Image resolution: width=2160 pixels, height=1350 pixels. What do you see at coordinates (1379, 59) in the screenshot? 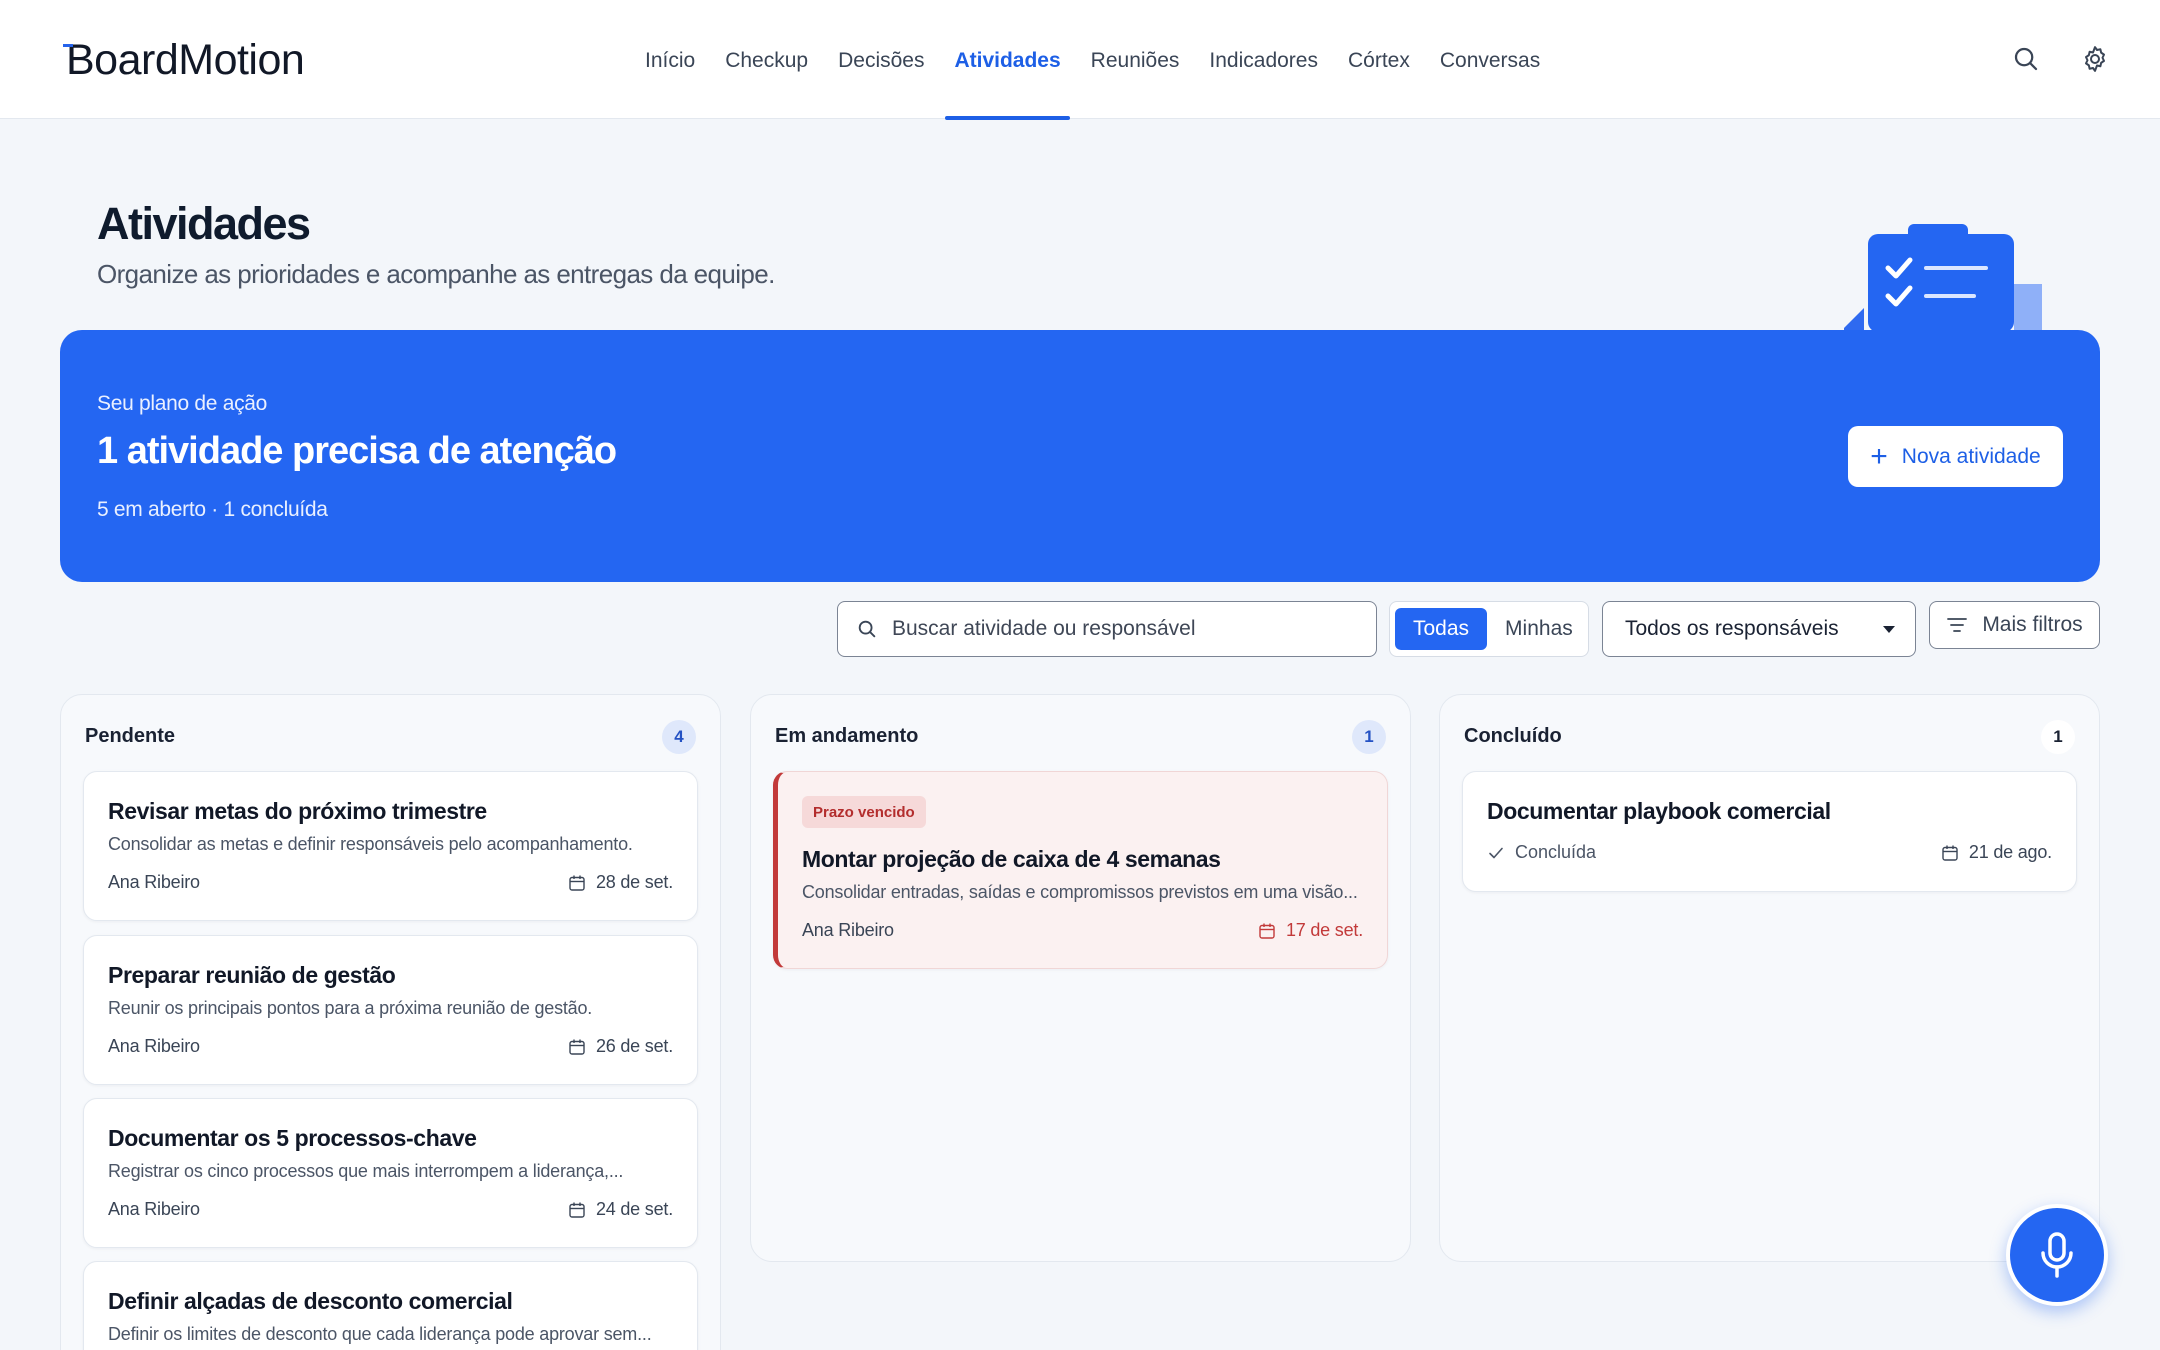
I see `nav-item-cortex: Córtex` at bounding box center [1379, 59].